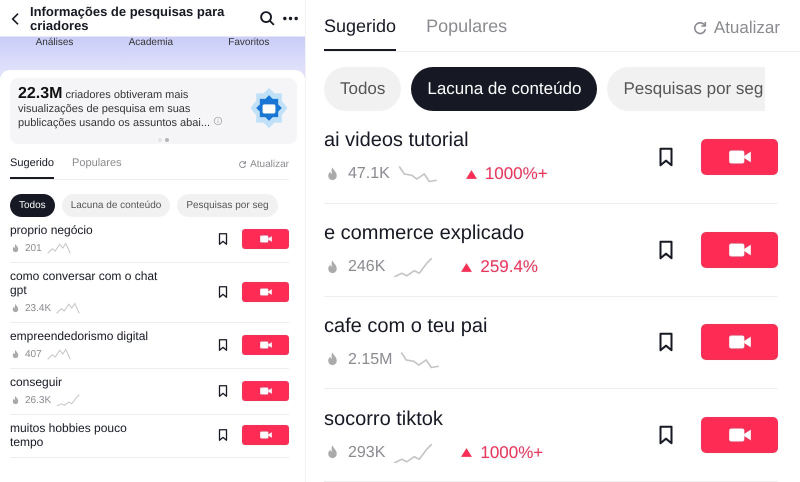  Describe the element at coordinates (55, 42) in the screenshot. I see `nav-tab: Análises` at that location.